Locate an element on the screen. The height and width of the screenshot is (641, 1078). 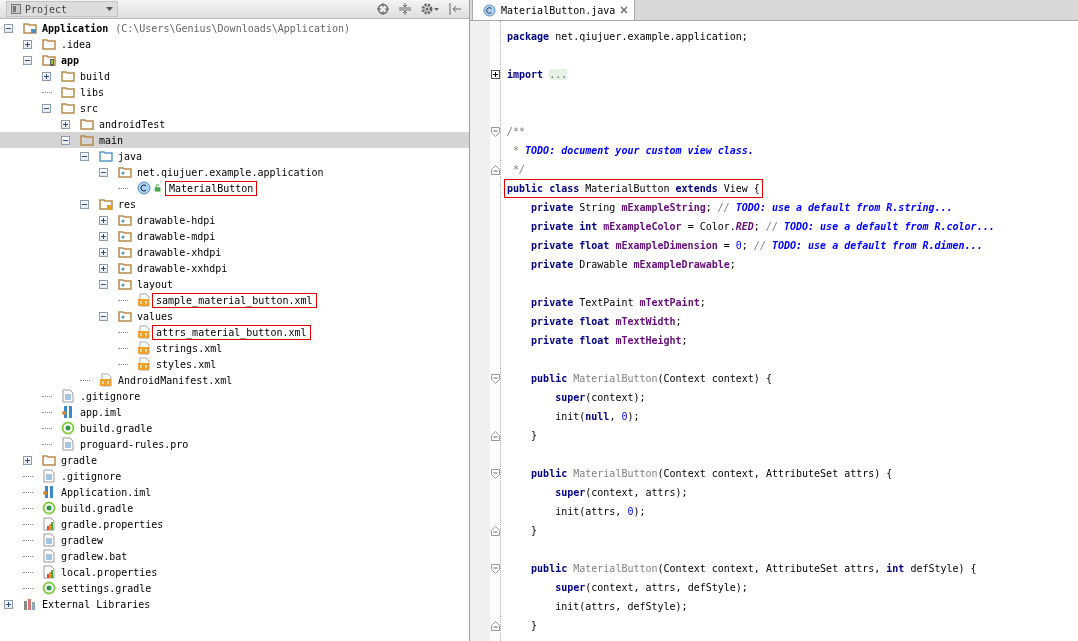
tree-item-label: attrs_material_button.xml is located at coordinates (231, 332).